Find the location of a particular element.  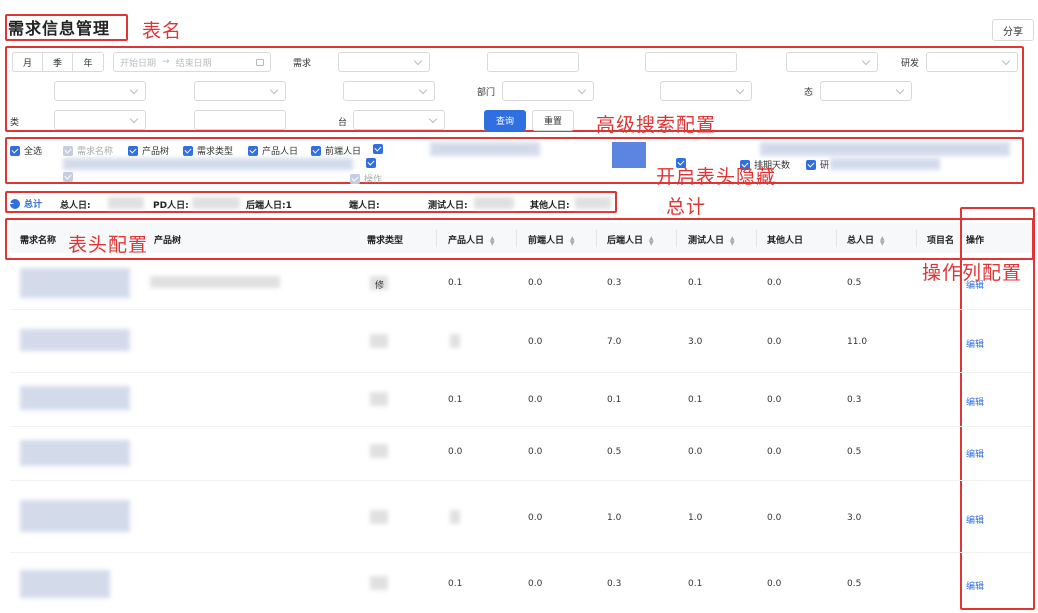

column-toggle-hidden is located at coordinates (378, 149).